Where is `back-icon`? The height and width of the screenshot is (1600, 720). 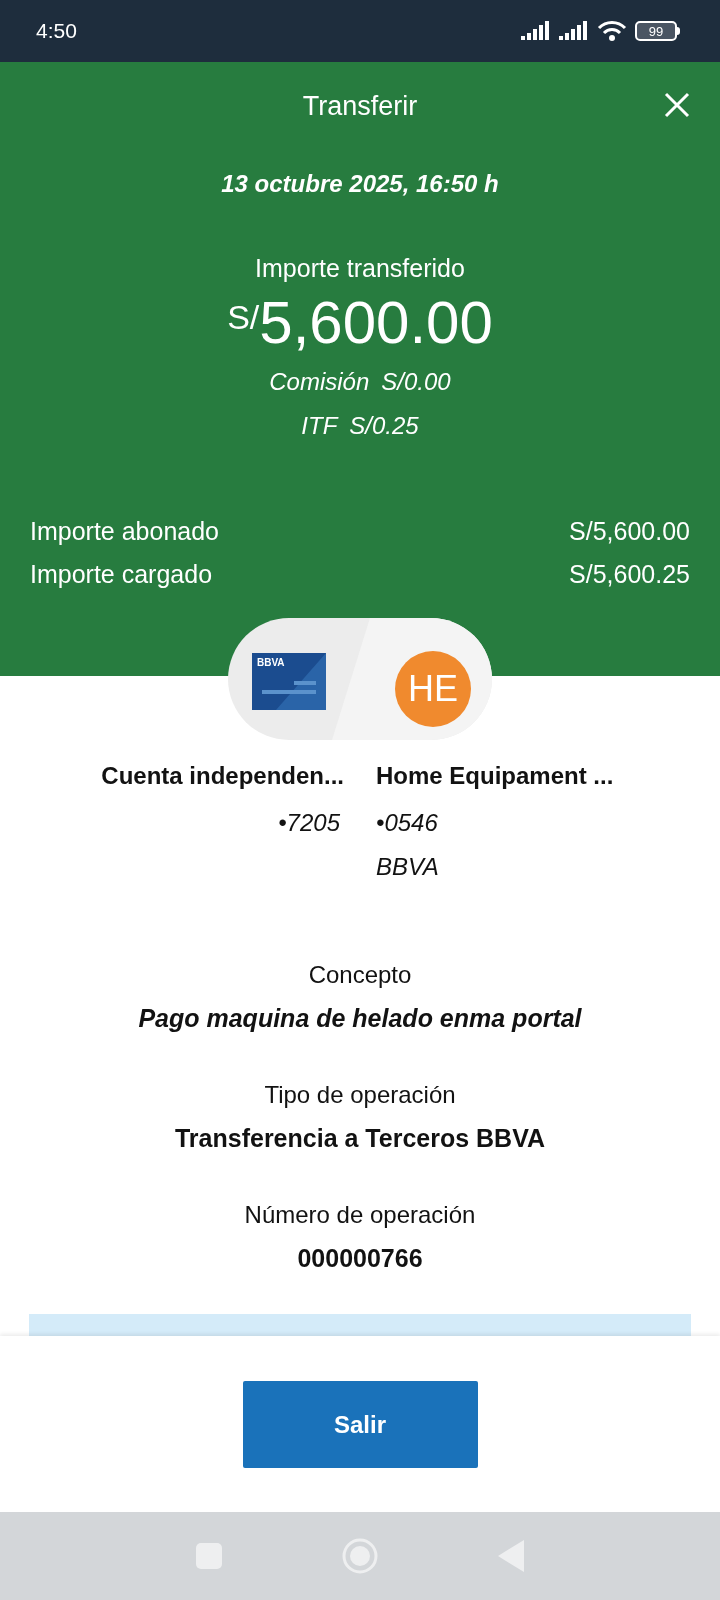 back-icon is located at coordinates (511, 1556).